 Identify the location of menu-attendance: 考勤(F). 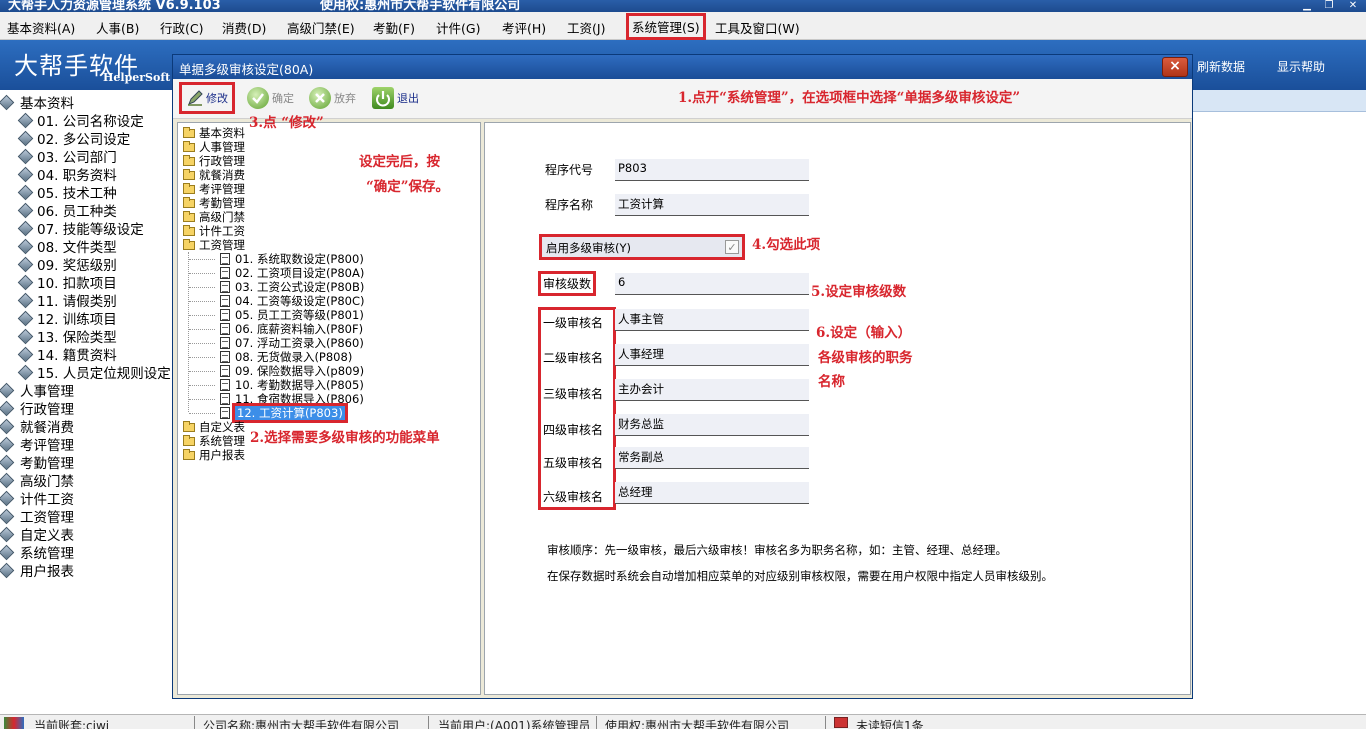
(394, 27).